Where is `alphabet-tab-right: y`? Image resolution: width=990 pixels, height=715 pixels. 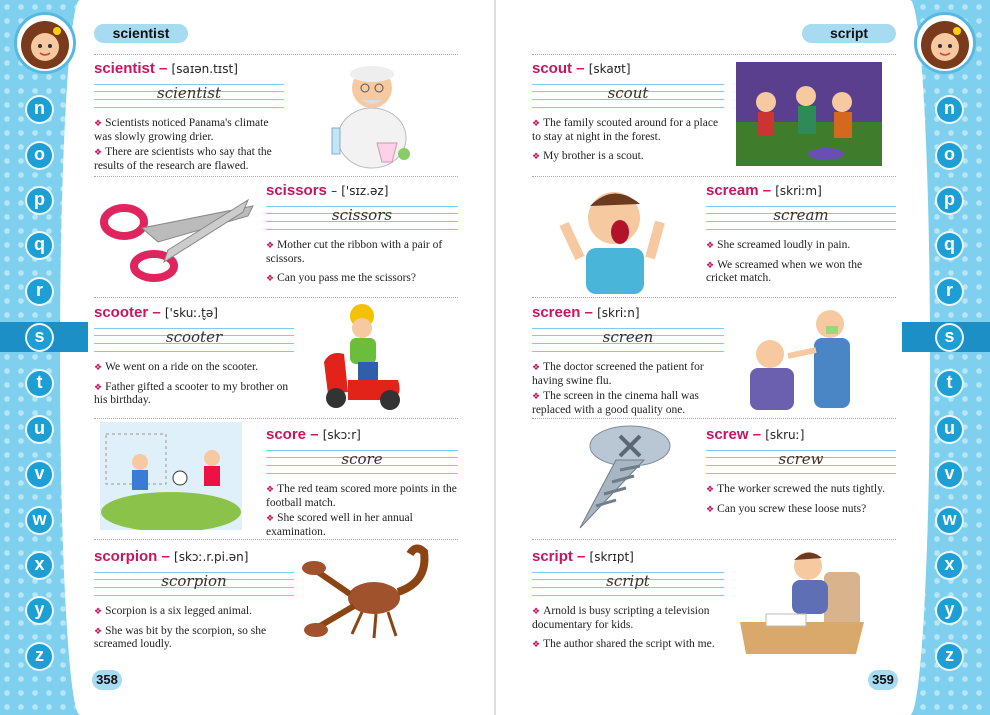 alphabet-tab-right: y is located at coordinates (949, 610).